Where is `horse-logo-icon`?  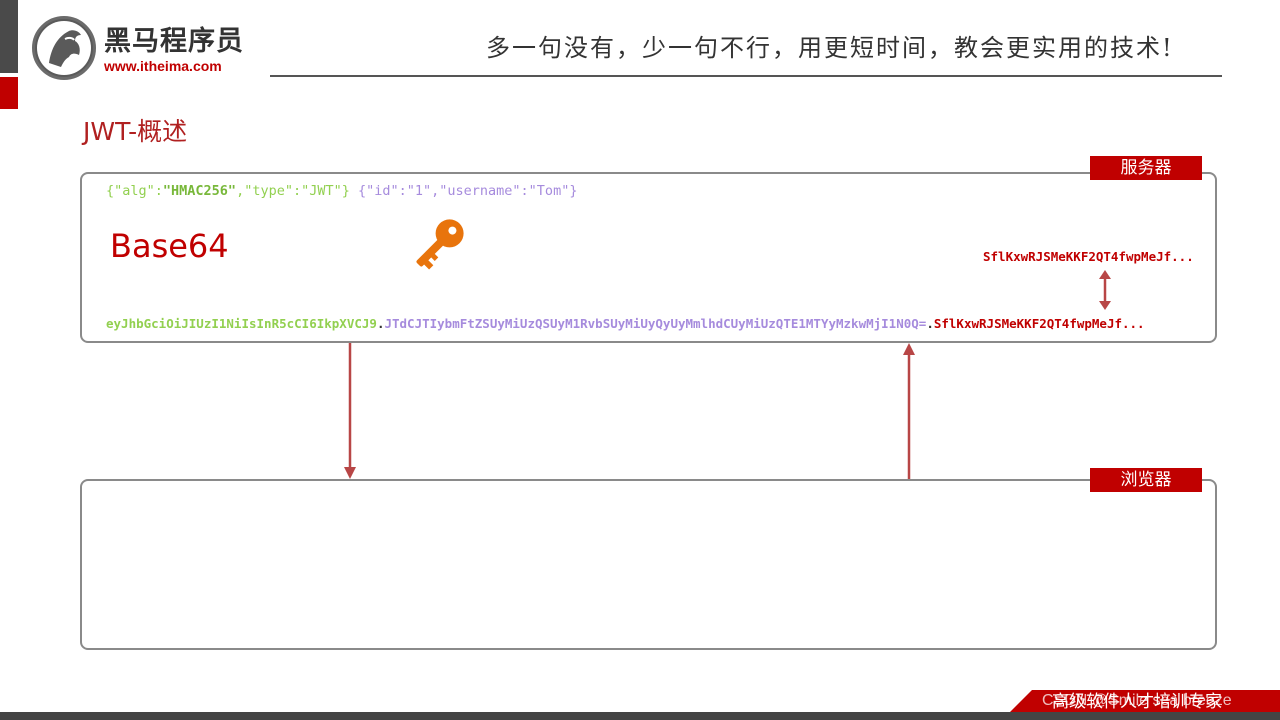
horse-logo-icon is located at coordinates (64, 48).